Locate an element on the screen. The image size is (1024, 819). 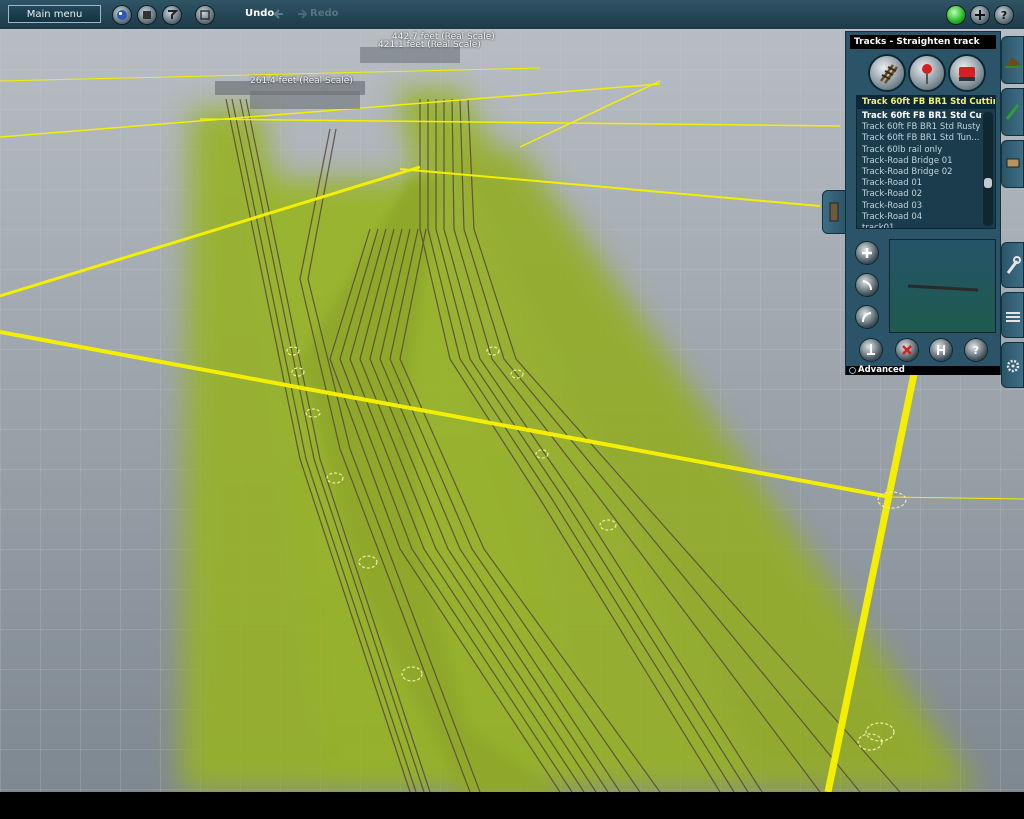
list-item: Track-Road Bridge 01 is located at coordinates (919, 161).